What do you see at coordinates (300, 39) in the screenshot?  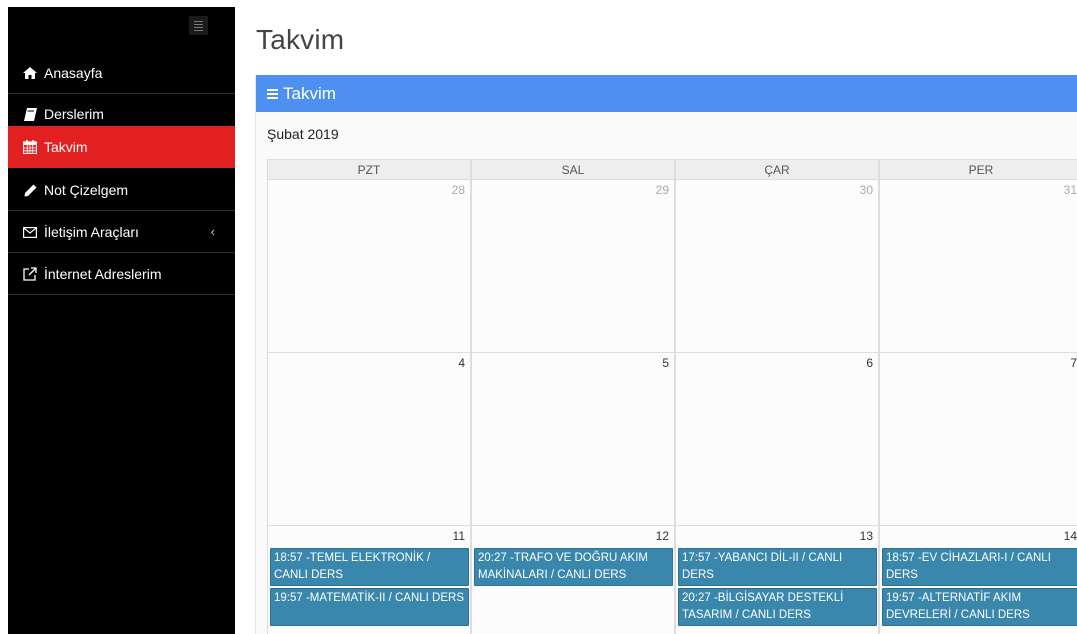 I see `page-title: Takvim` at bounding box center [300, 39].